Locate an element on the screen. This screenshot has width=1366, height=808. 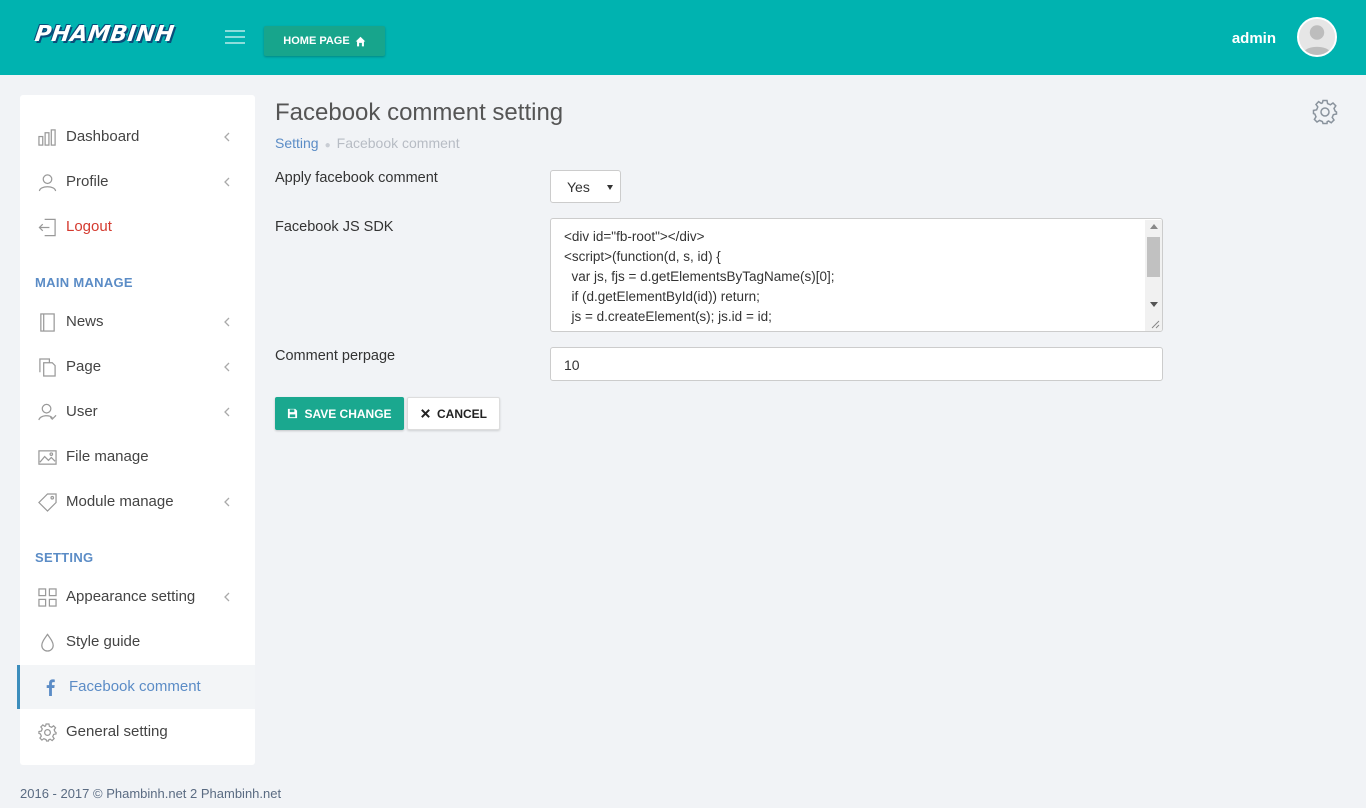
sidebar-item-label: Appearance setting is located at coordinates (131, 596).